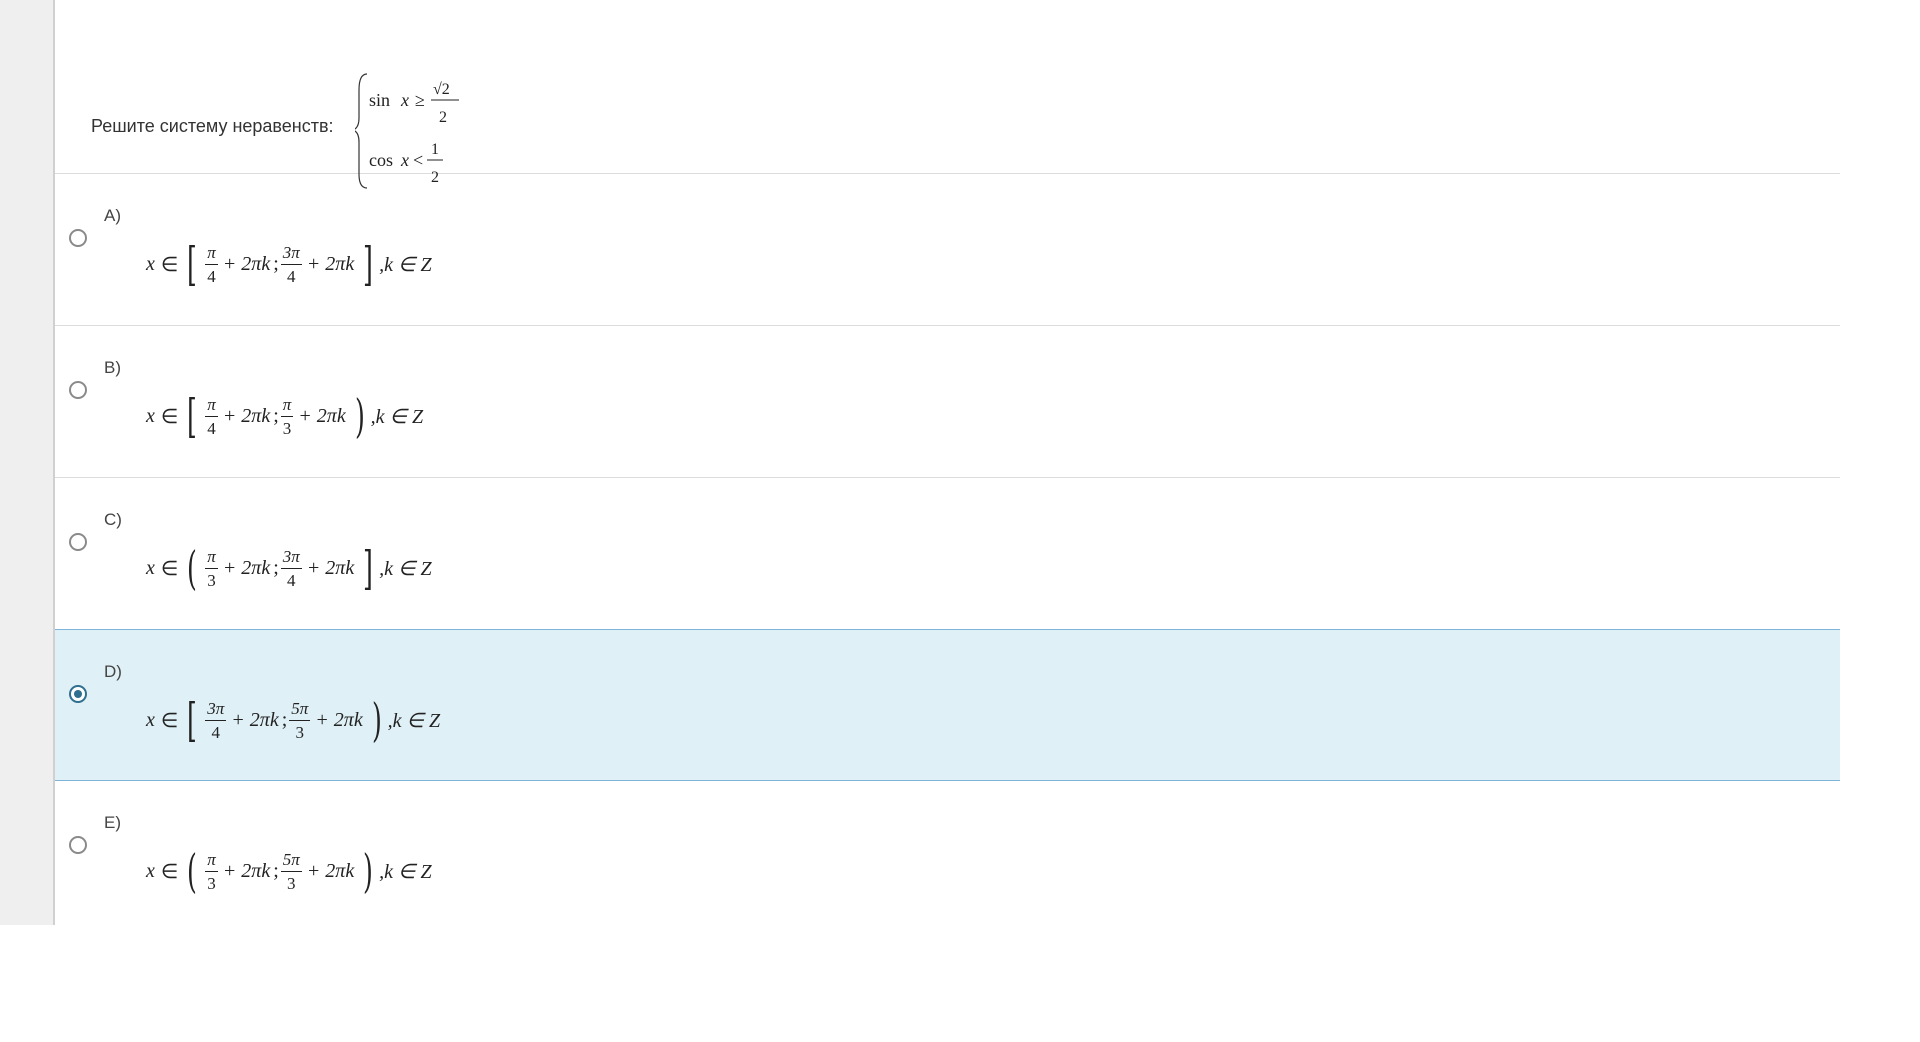  What do you see at coordinates (379, 100) in the screenshot?
I see `sys-line1-func: sin` at bounding box center [379, 100].